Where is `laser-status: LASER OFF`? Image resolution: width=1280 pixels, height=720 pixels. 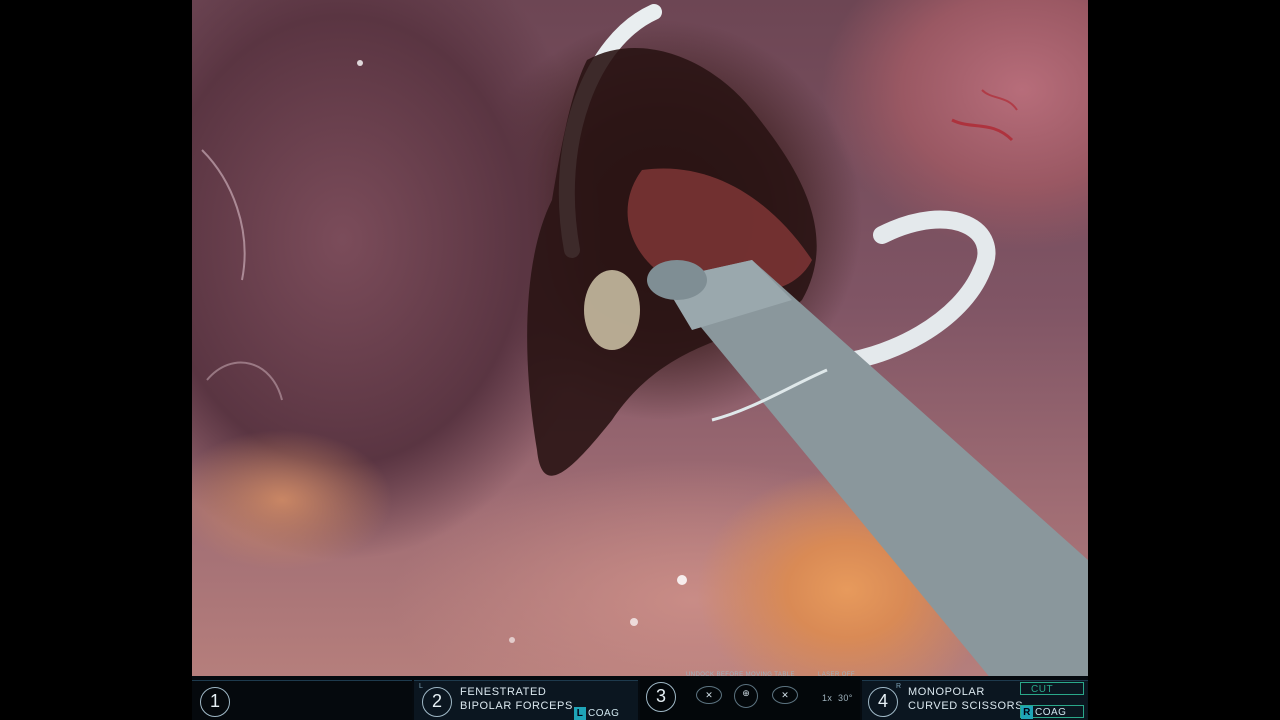 laser-status: LASER OFF is located at coordinates (836, 675).